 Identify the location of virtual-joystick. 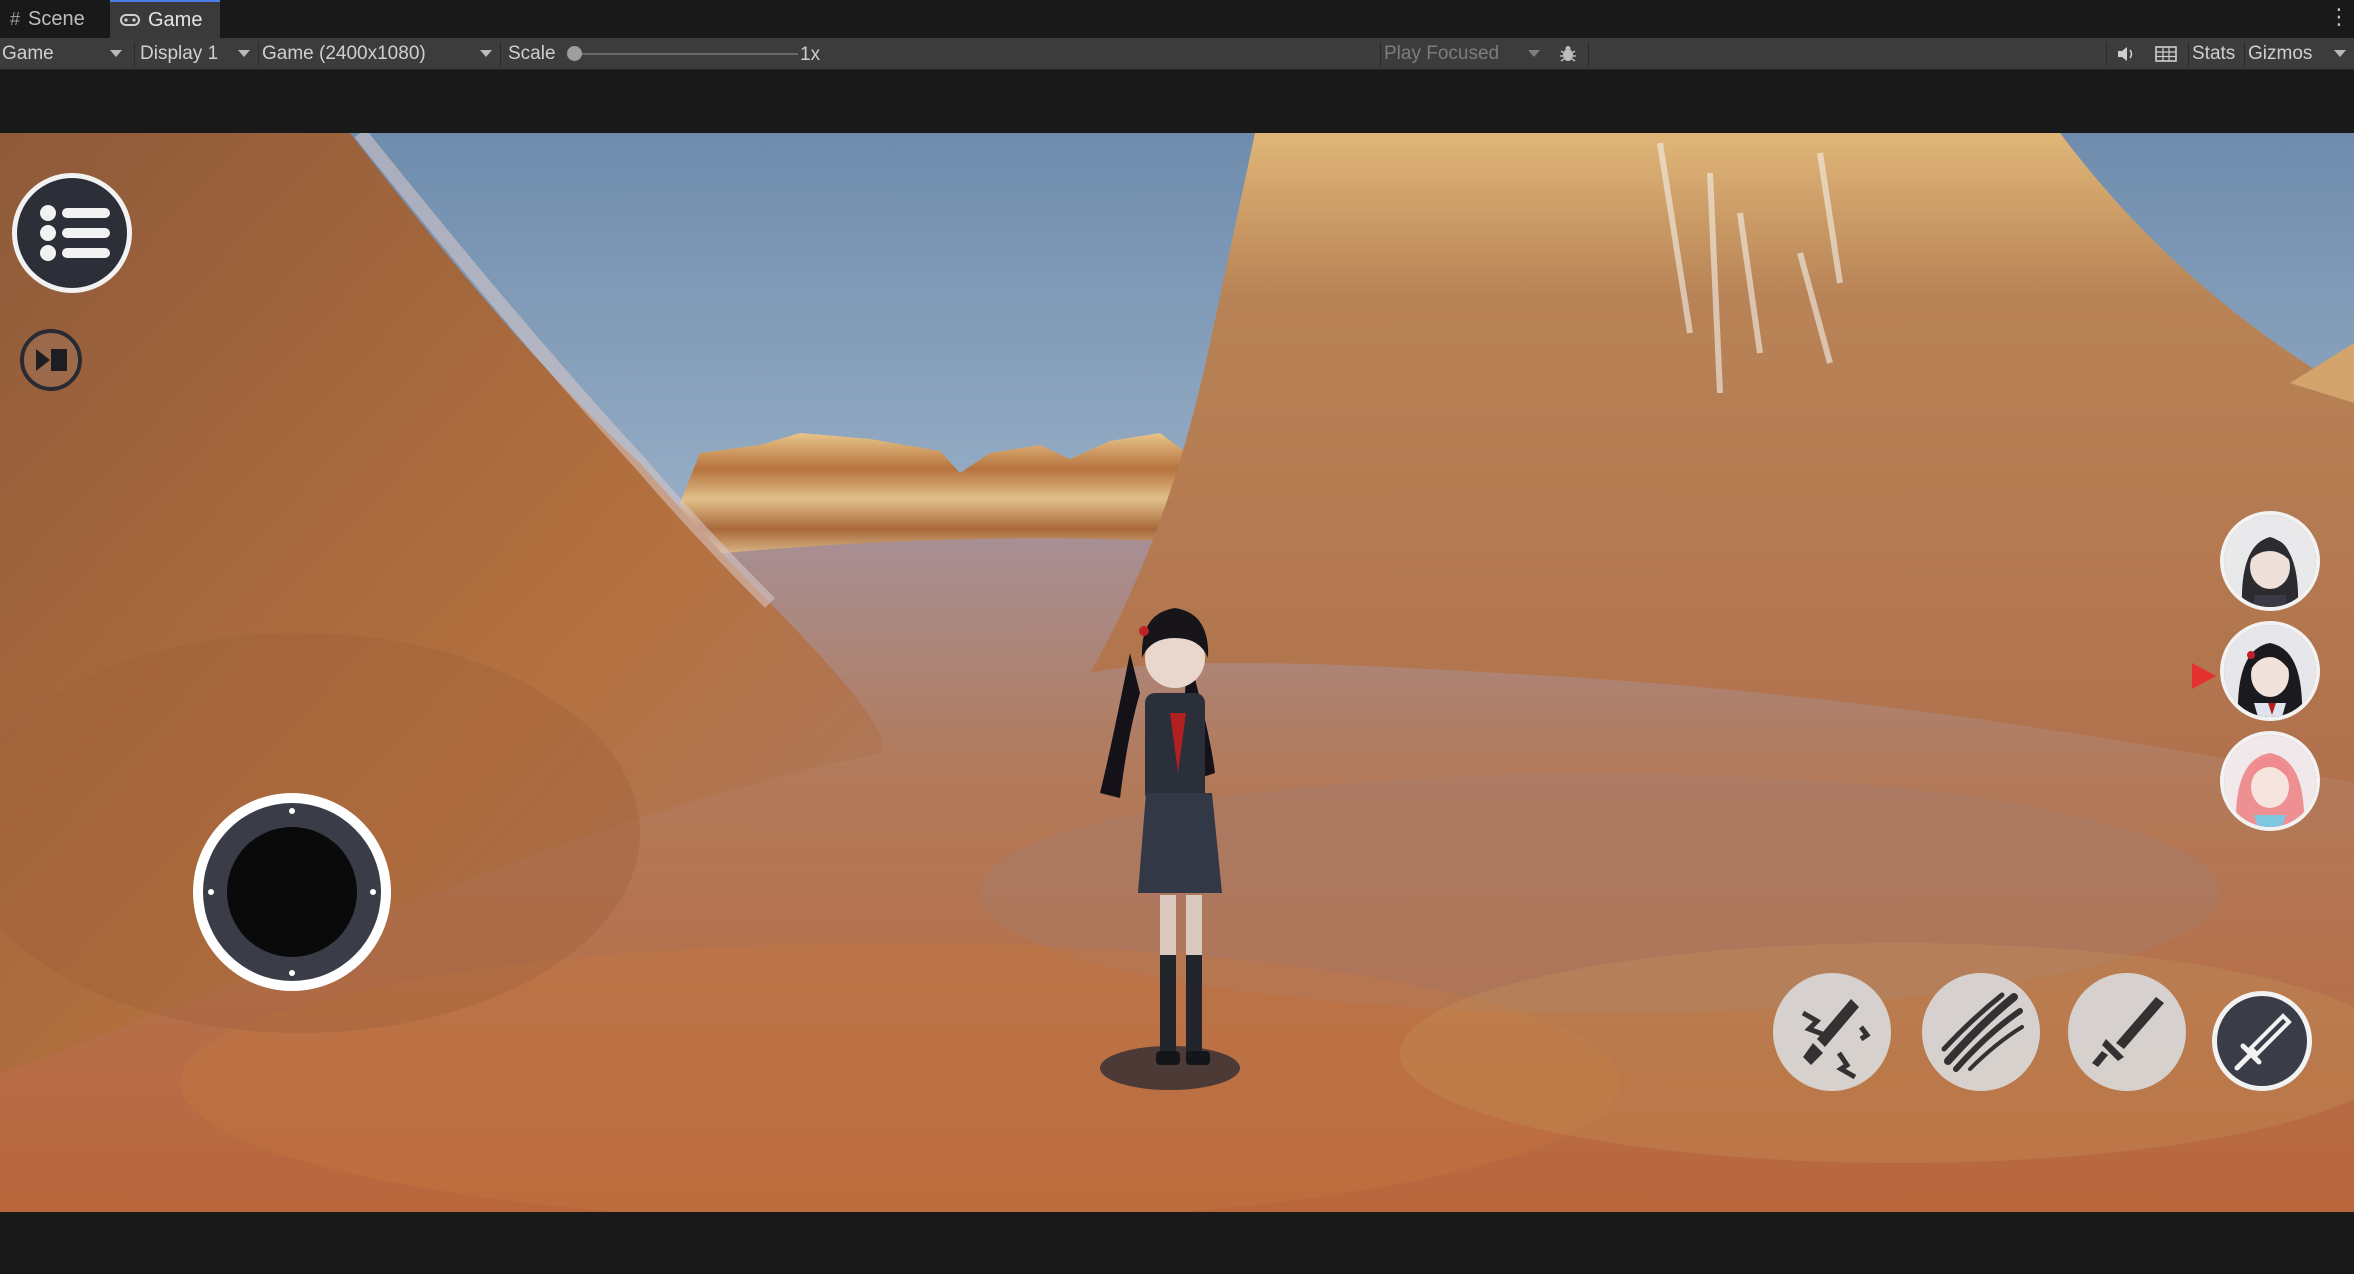
(292, 892).